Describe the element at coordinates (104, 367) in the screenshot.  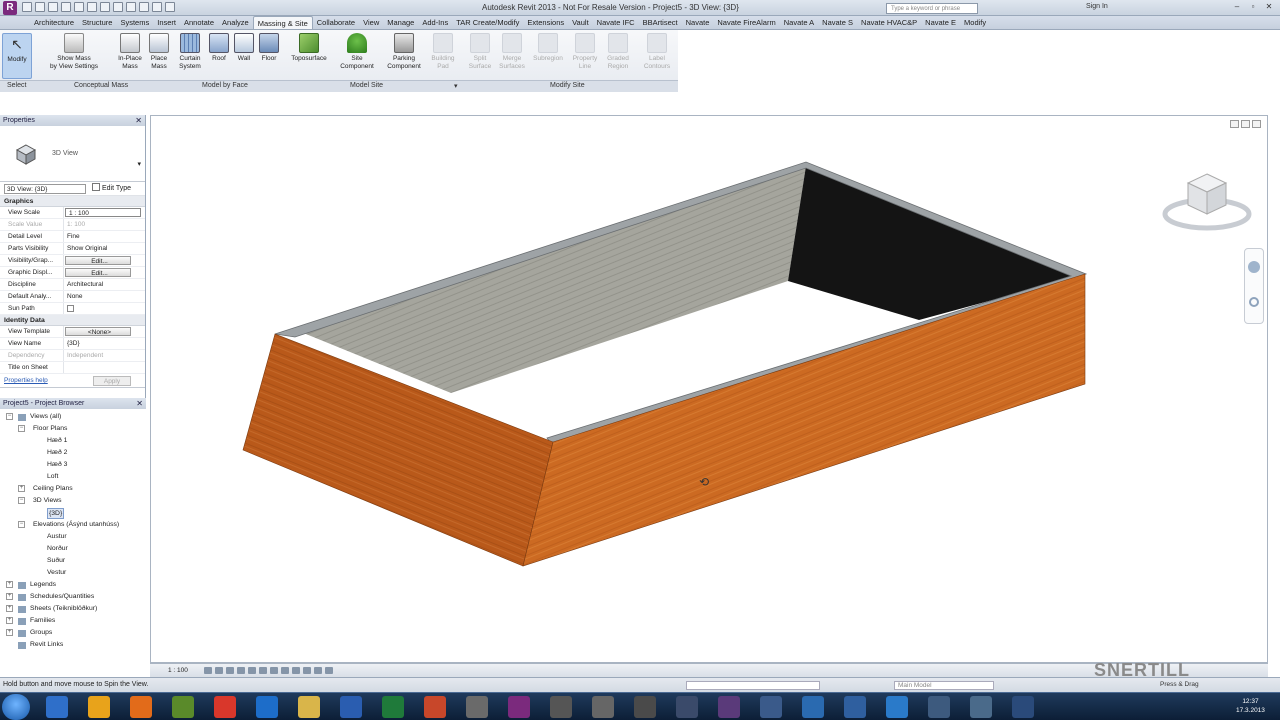
I see `property-value` at that location.